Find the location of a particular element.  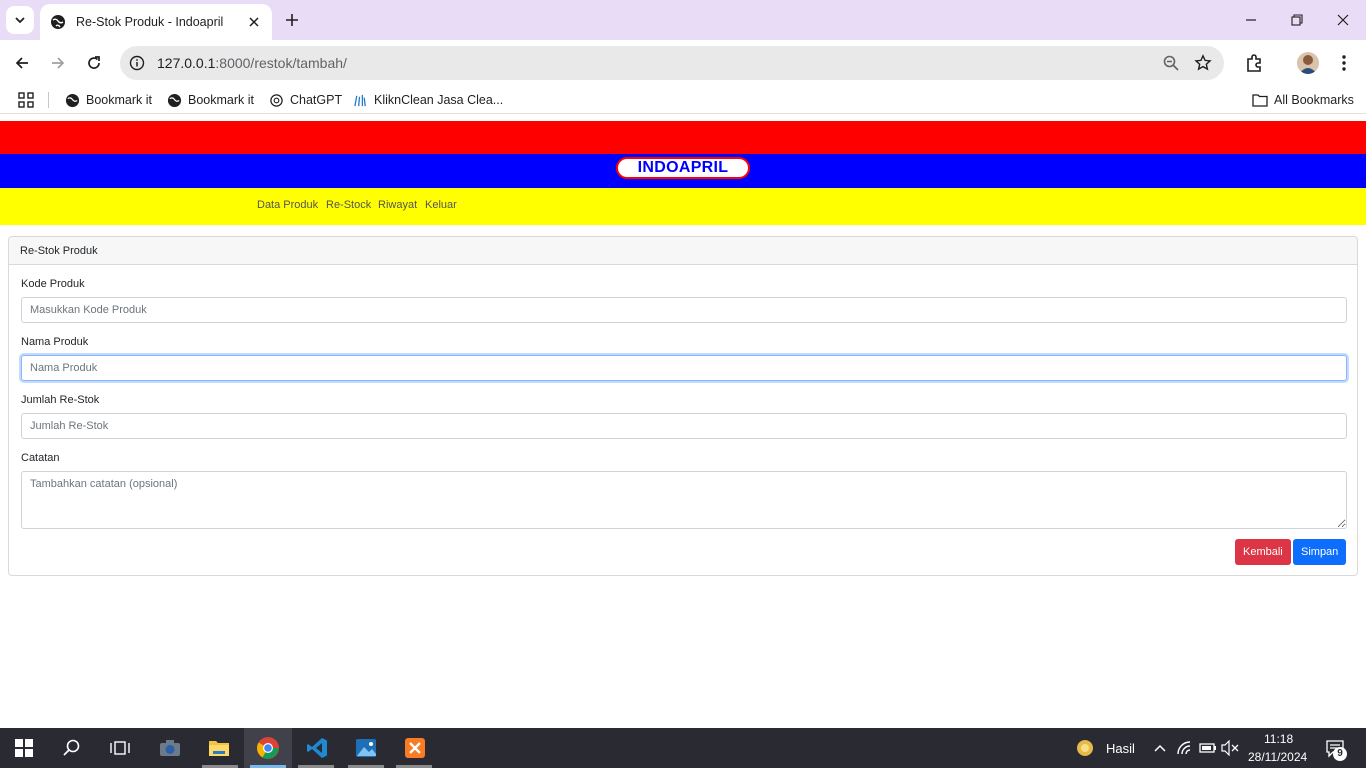

tab-strip: Re-Stok Produk - Indoapril is located at coordinates (683, 20).